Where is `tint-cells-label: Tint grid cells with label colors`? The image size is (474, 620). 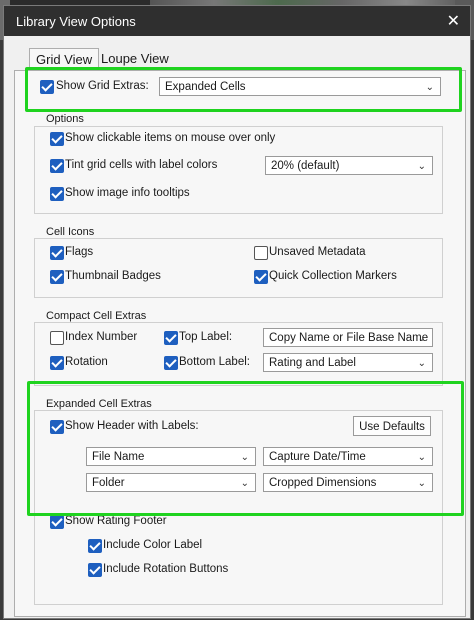 tint-cells-label: Tint grid cells with label colors is located at coordinates (141, 165).